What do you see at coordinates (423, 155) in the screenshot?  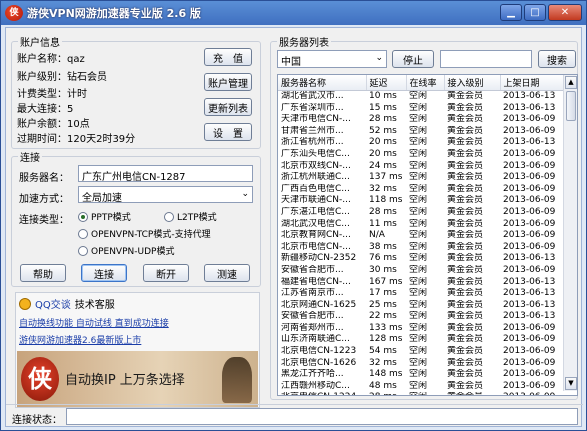 I see `table-row: 广东汕头电信C... 20 ms 空闲 黄金会员 2013-06-09` at bounding box center [423, 155].